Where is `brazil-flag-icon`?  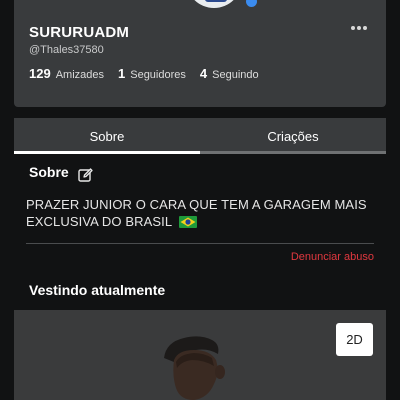
brazil-flag-icon is located at coordinates (188, 222).